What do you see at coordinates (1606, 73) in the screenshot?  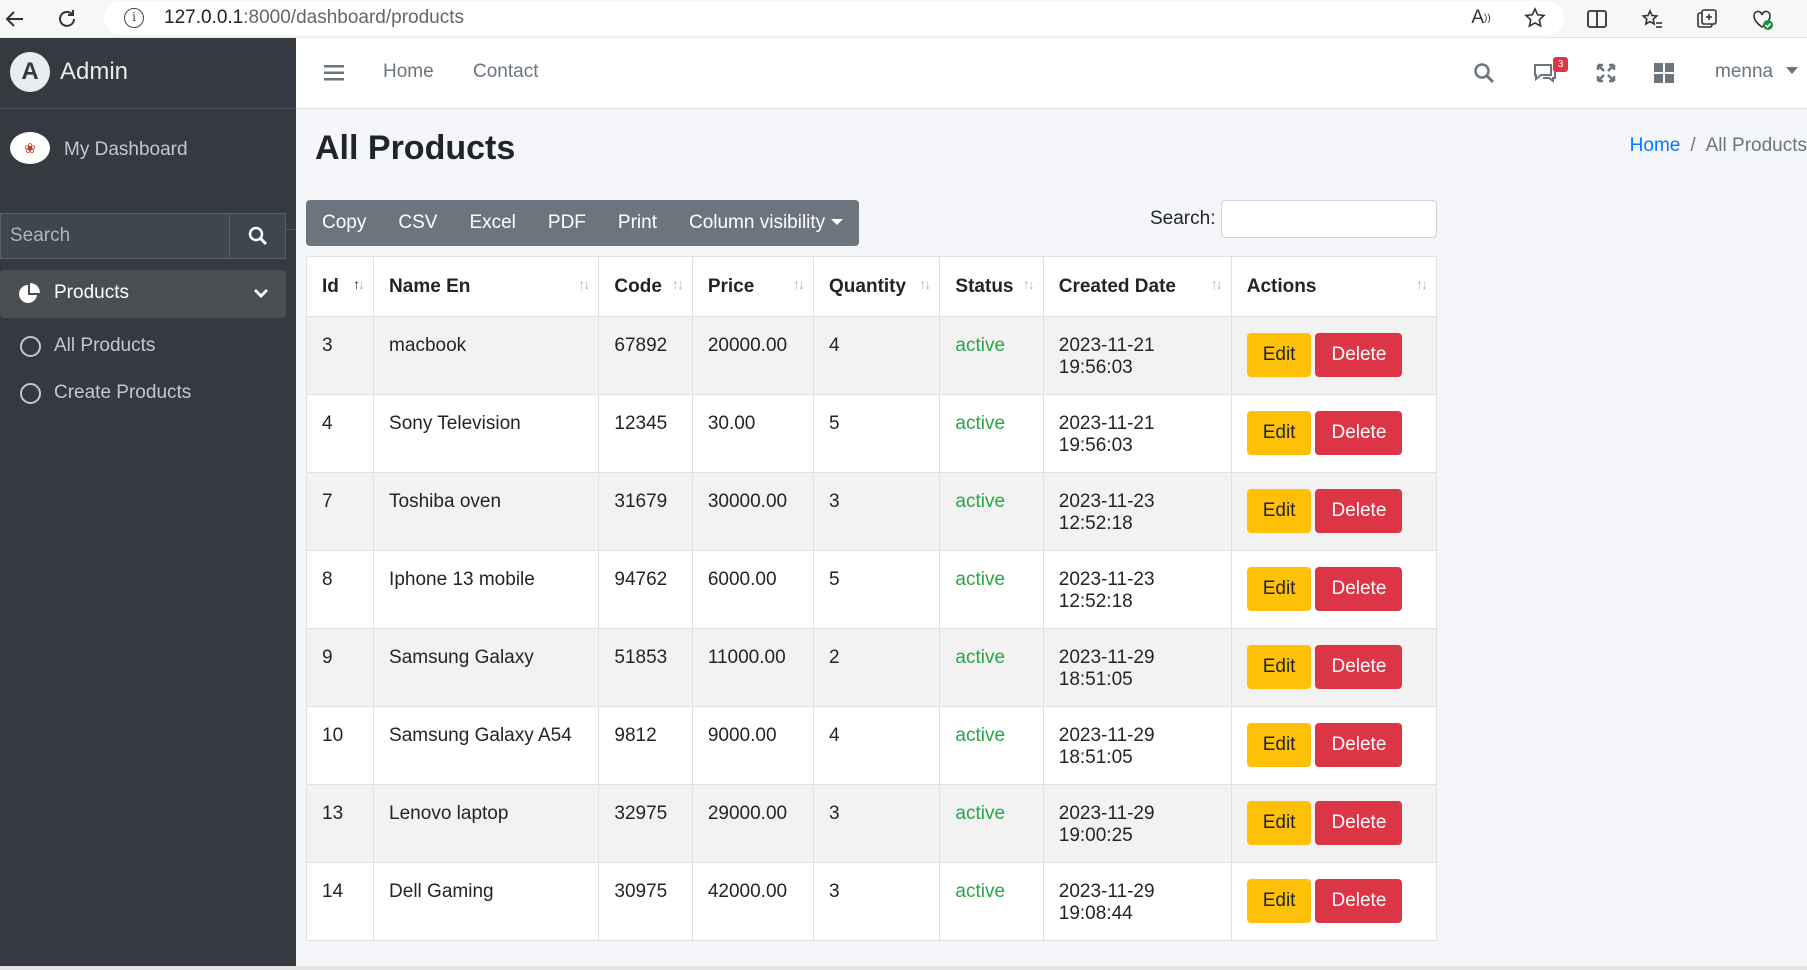 I see `fullscreen-icon` at bounding box center [1606, 73].